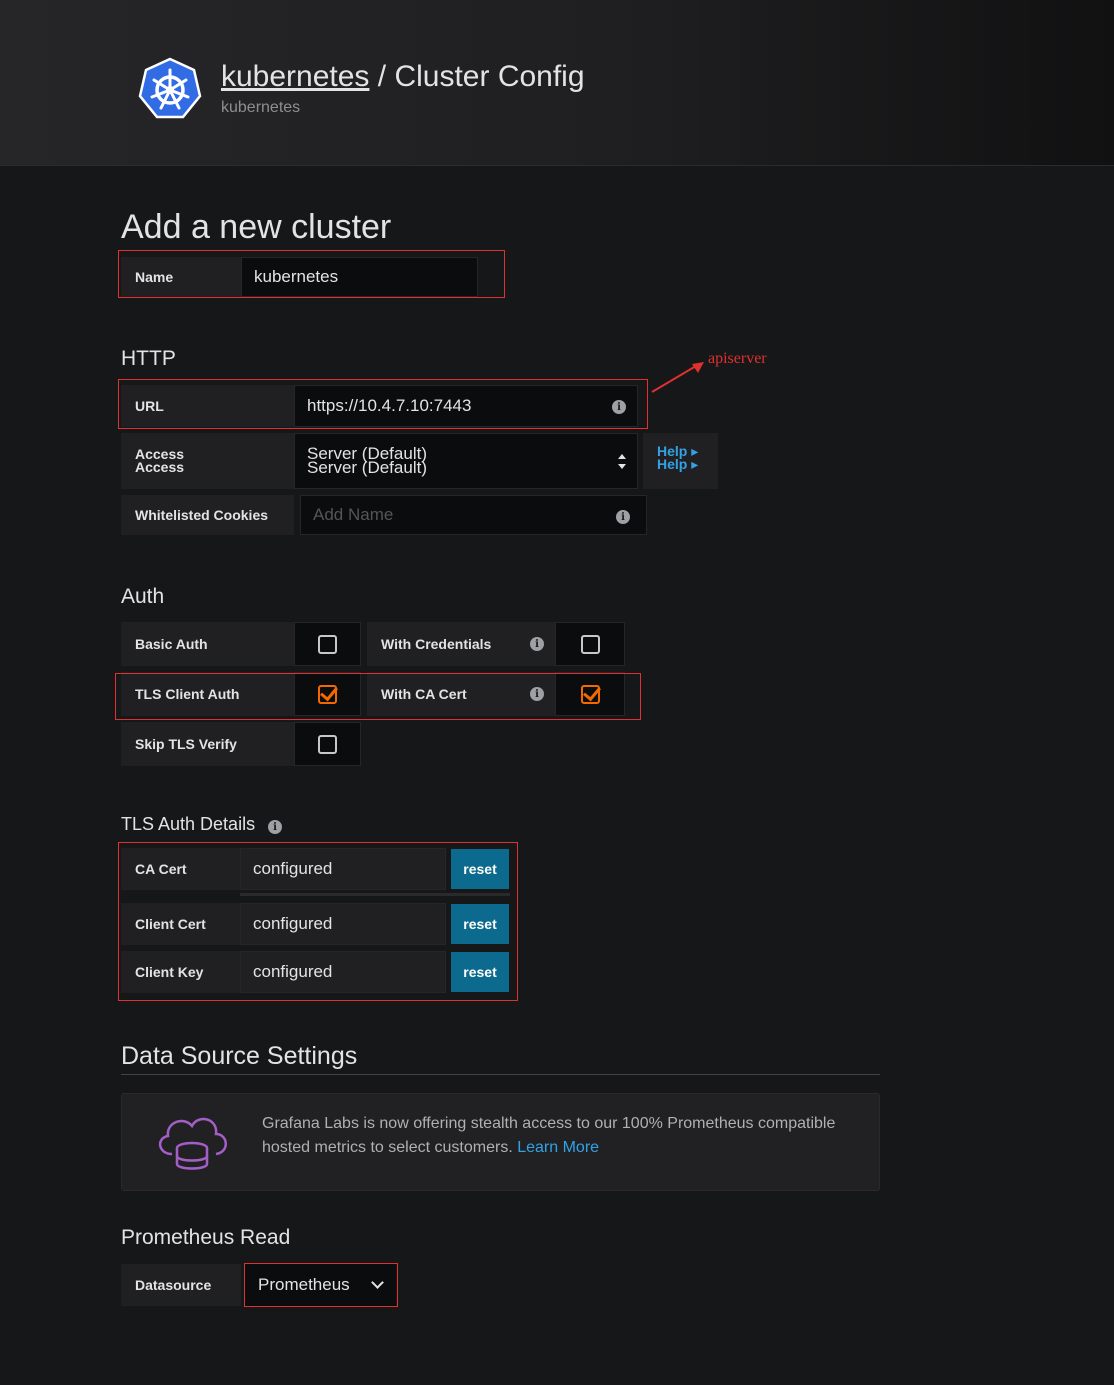 This screenshot has height=1385, width=1114. Describe the element at coordinates (623, 517) in the screenshot. I see `cookies-info-icon: i` at that location.